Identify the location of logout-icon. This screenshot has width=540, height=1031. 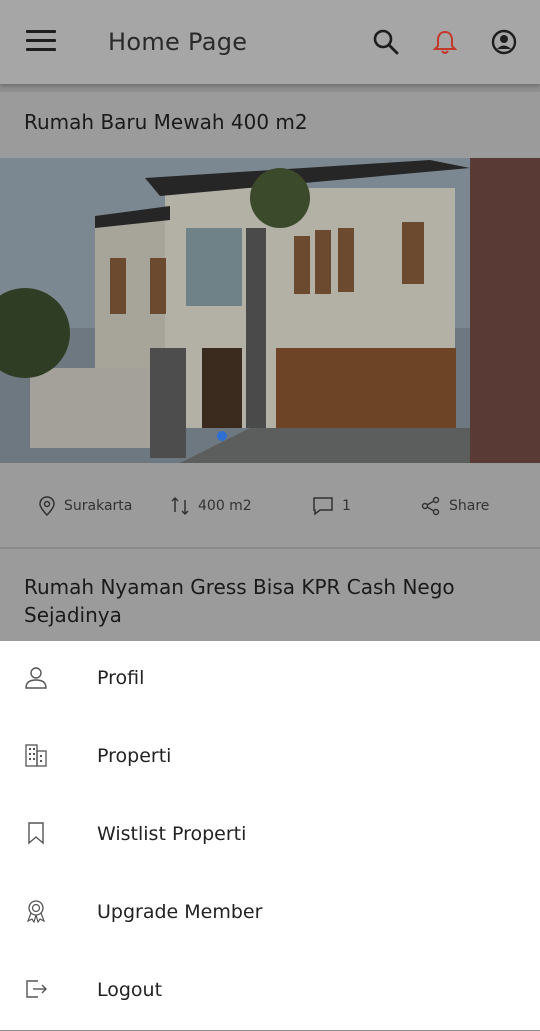
(36, 989).